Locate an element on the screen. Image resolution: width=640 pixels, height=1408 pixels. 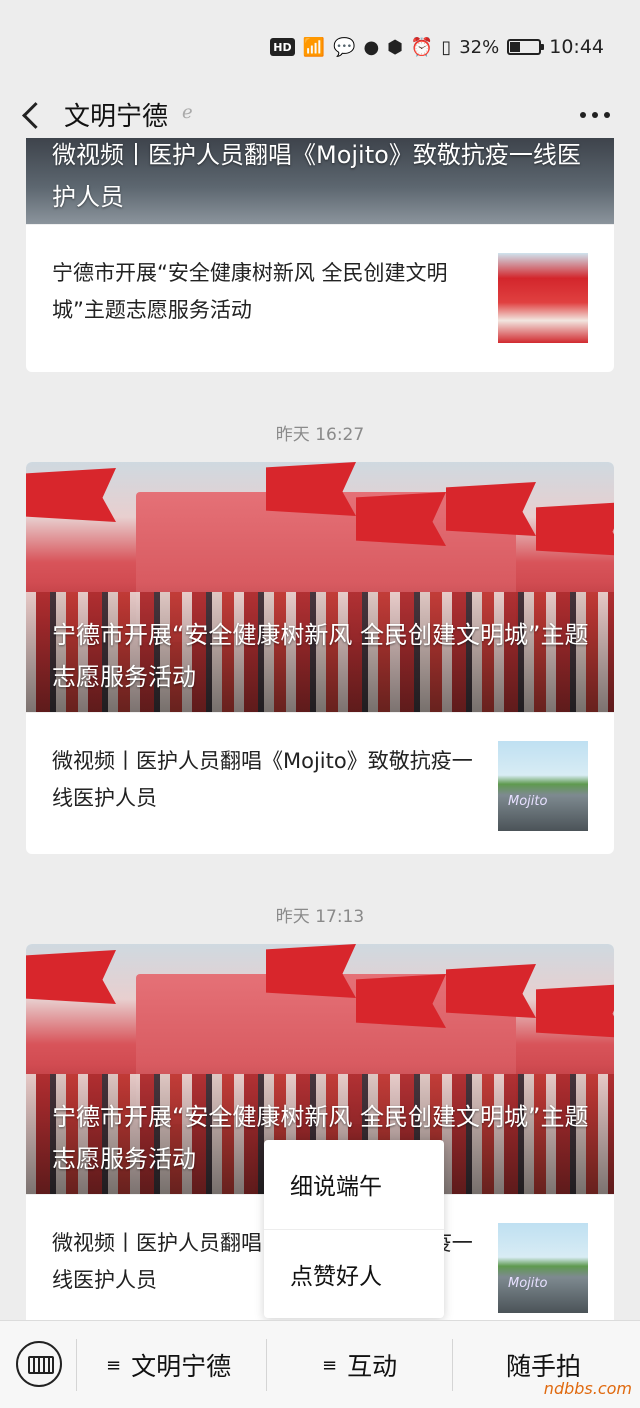
signal-icon: 📶 is located at coordinates (314, 47).